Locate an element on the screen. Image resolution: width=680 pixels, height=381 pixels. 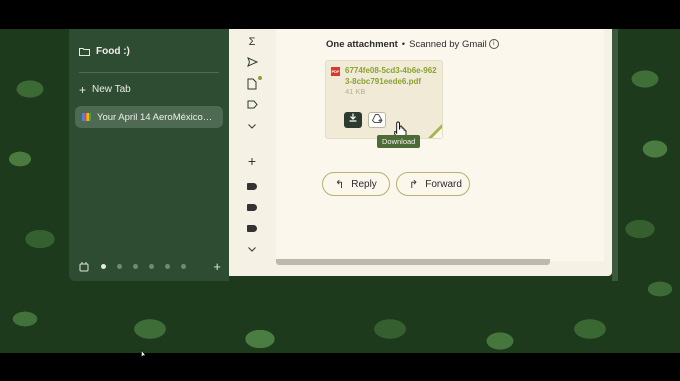
drive-add-icon is located at coordinates (377, 118).